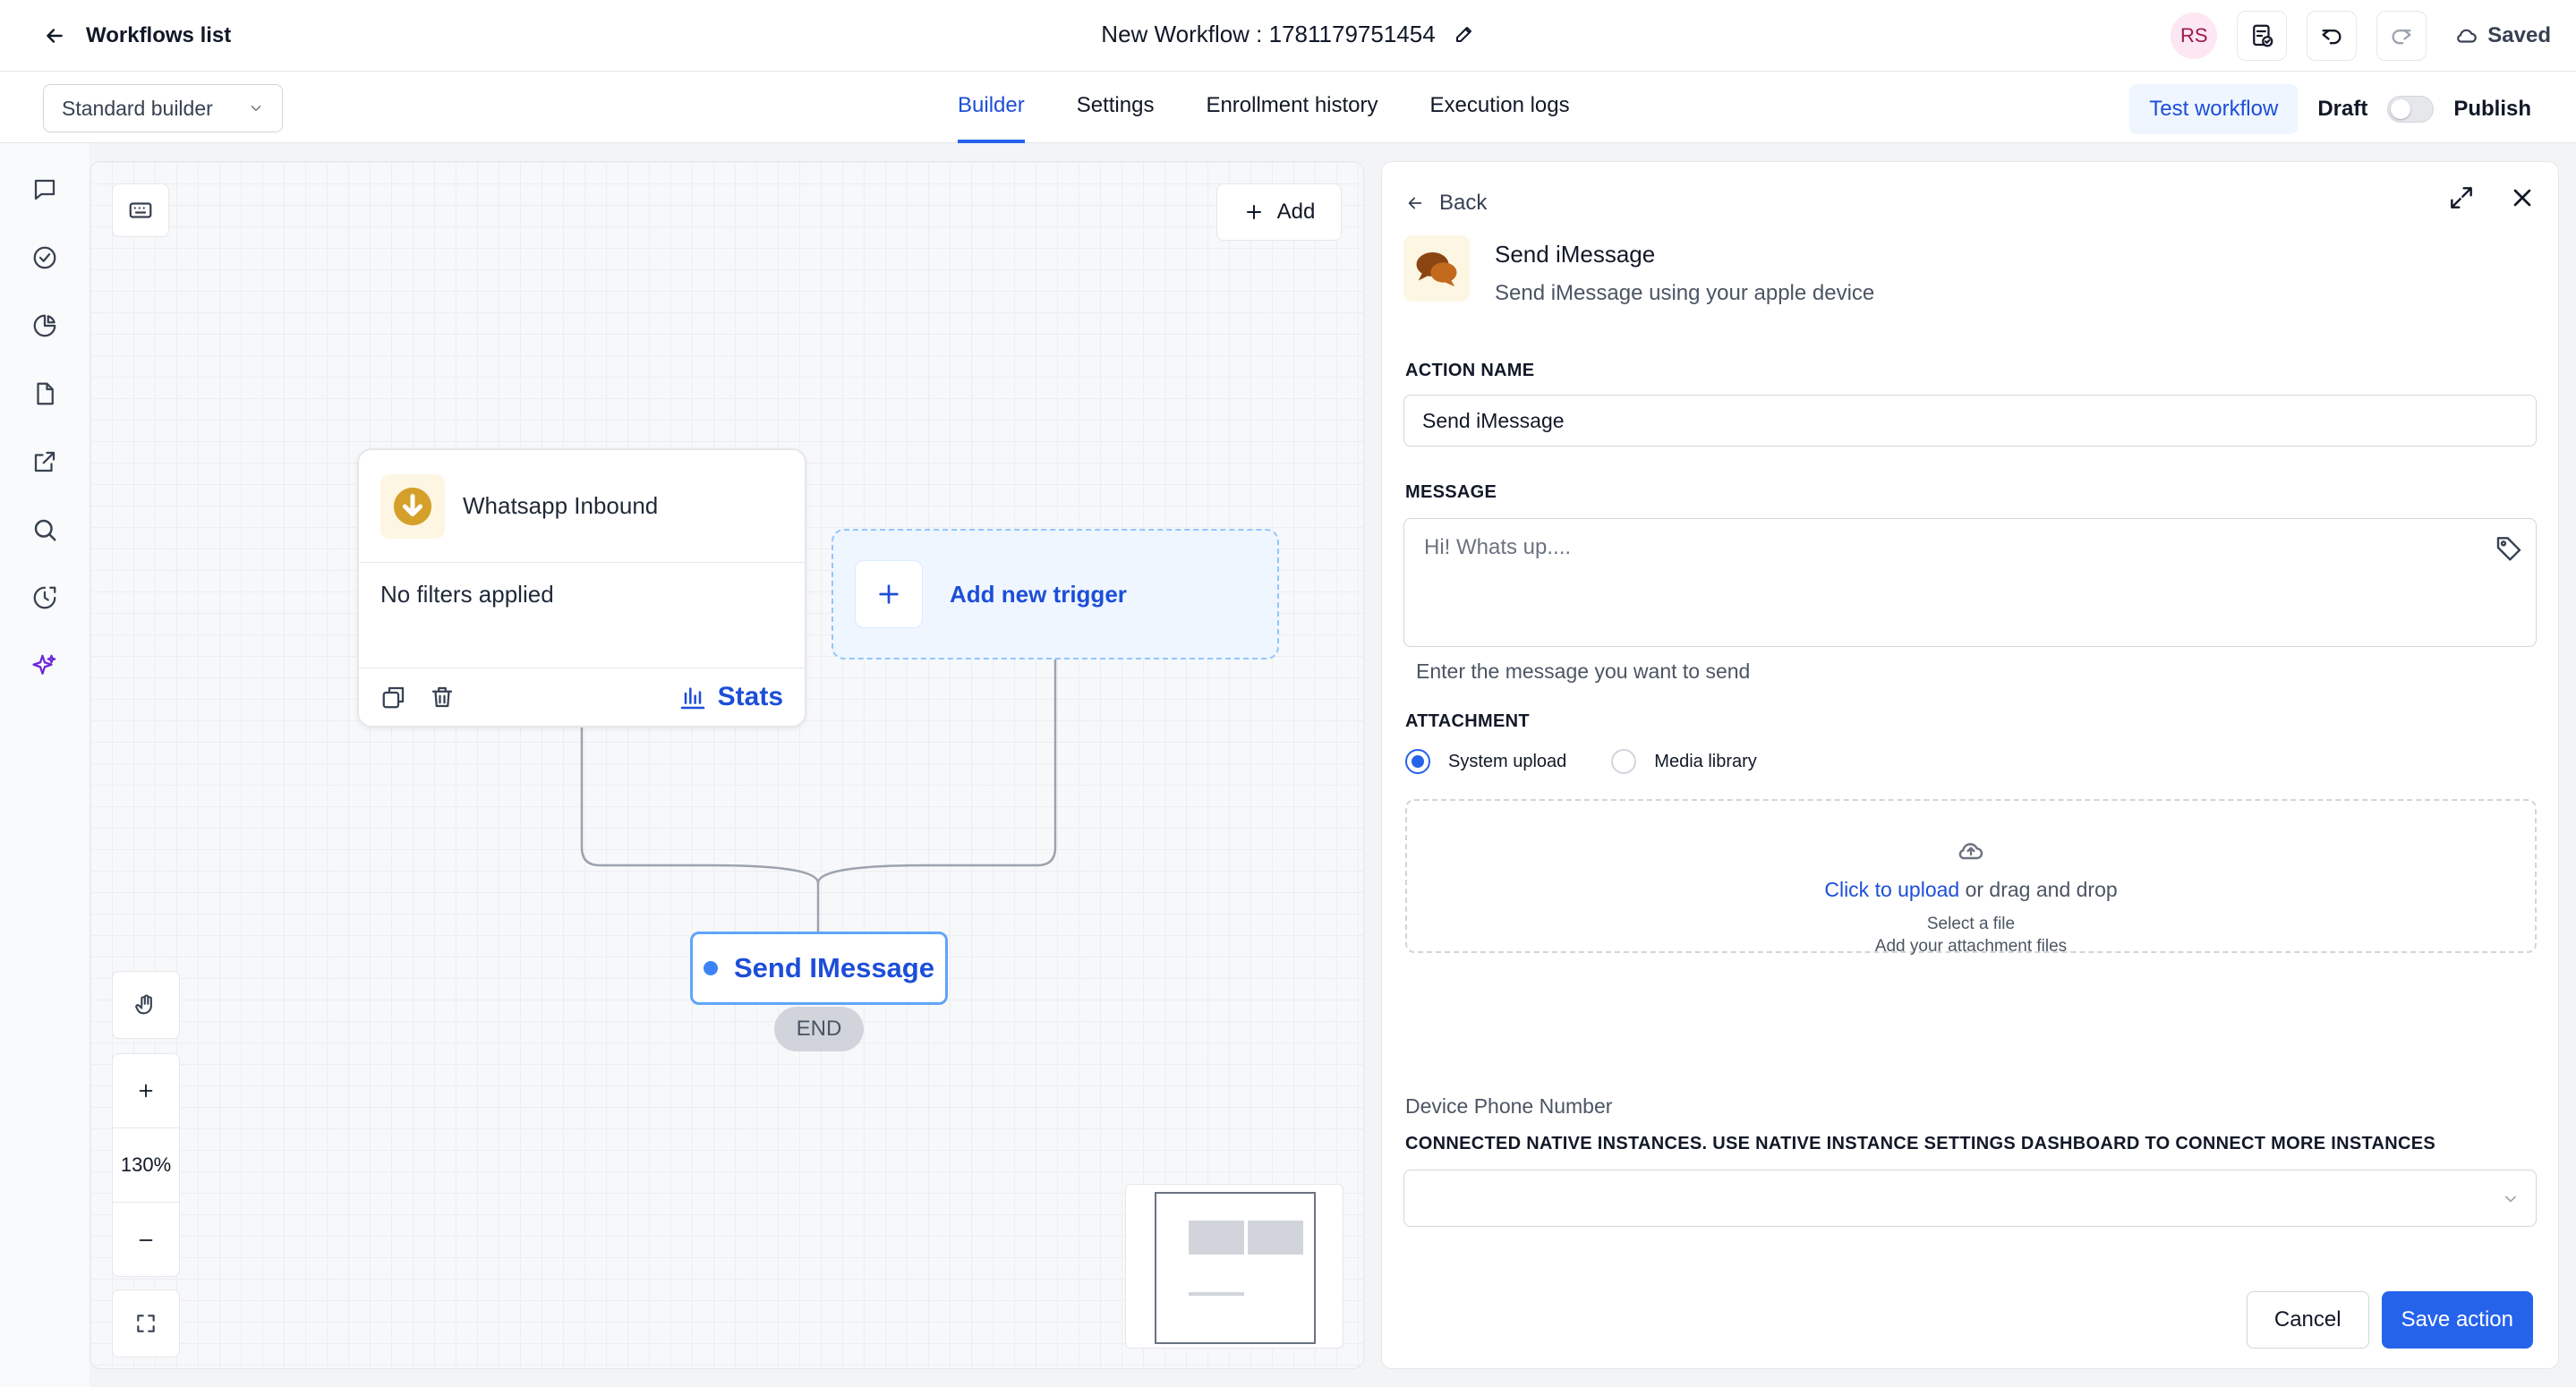 The height and width of the screenshot is (1387, 2576). I want to click on avatar: RS, so click(2194, 36).